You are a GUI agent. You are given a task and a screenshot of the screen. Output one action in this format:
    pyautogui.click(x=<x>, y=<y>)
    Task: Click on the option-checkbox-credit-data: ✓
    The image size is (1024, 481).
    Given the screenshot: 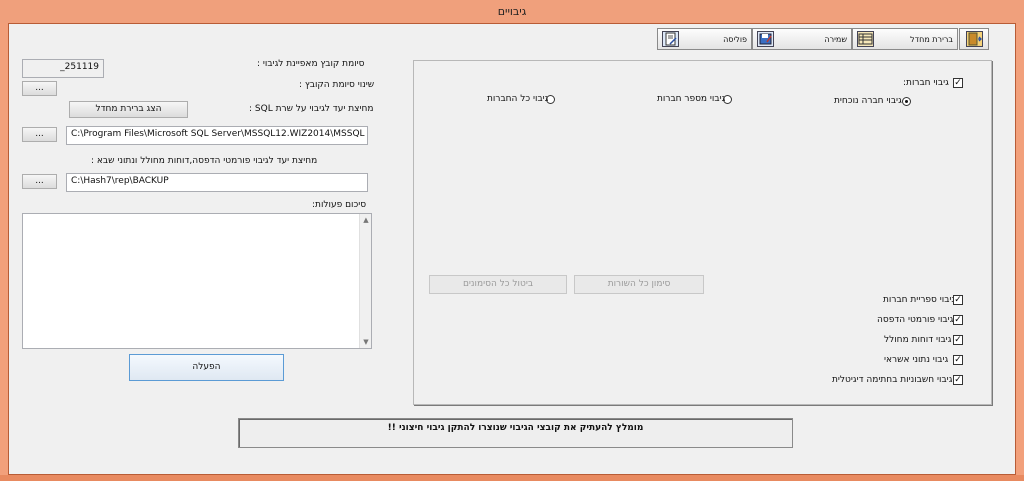 What is the action you would take?
    pyautogui.click(x=958, y=360)
    